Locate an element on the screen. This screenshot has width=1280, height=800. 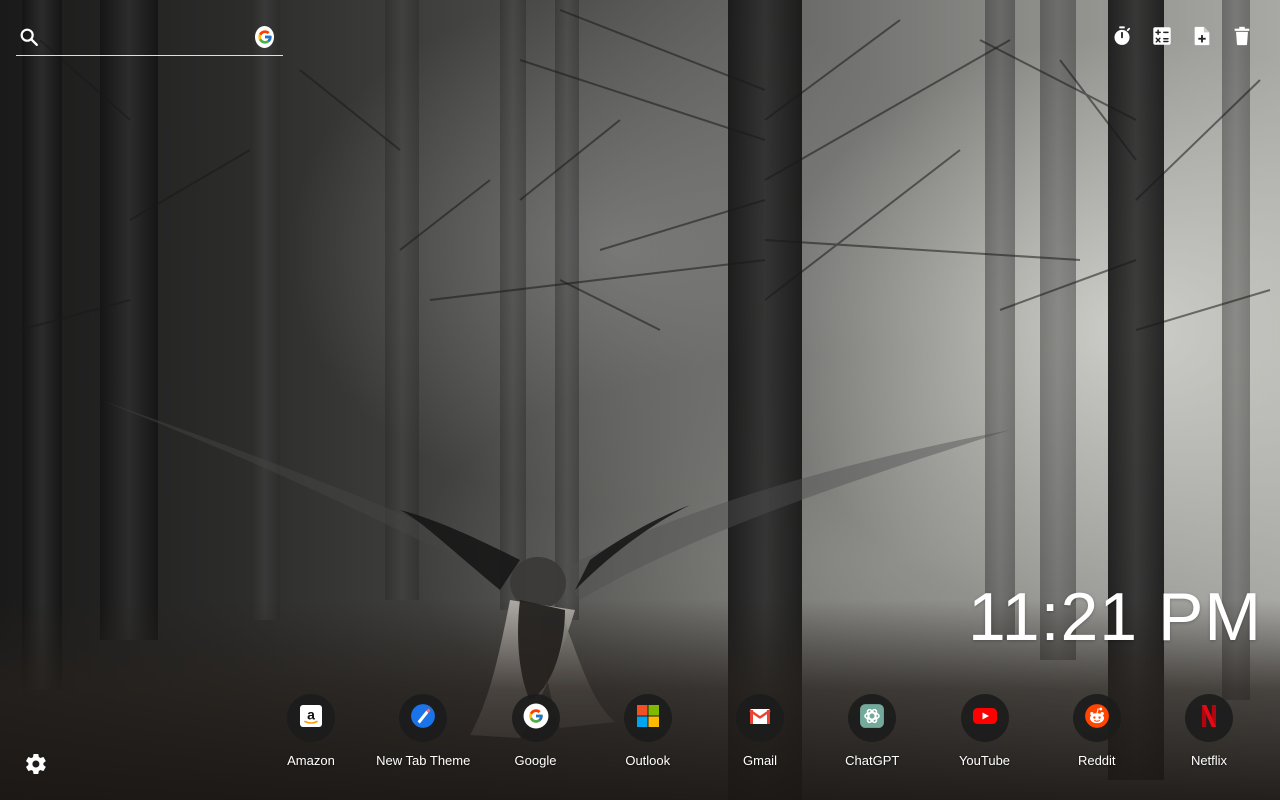
shortcut-youtube: YouTube is located at coordinates (985, 731).